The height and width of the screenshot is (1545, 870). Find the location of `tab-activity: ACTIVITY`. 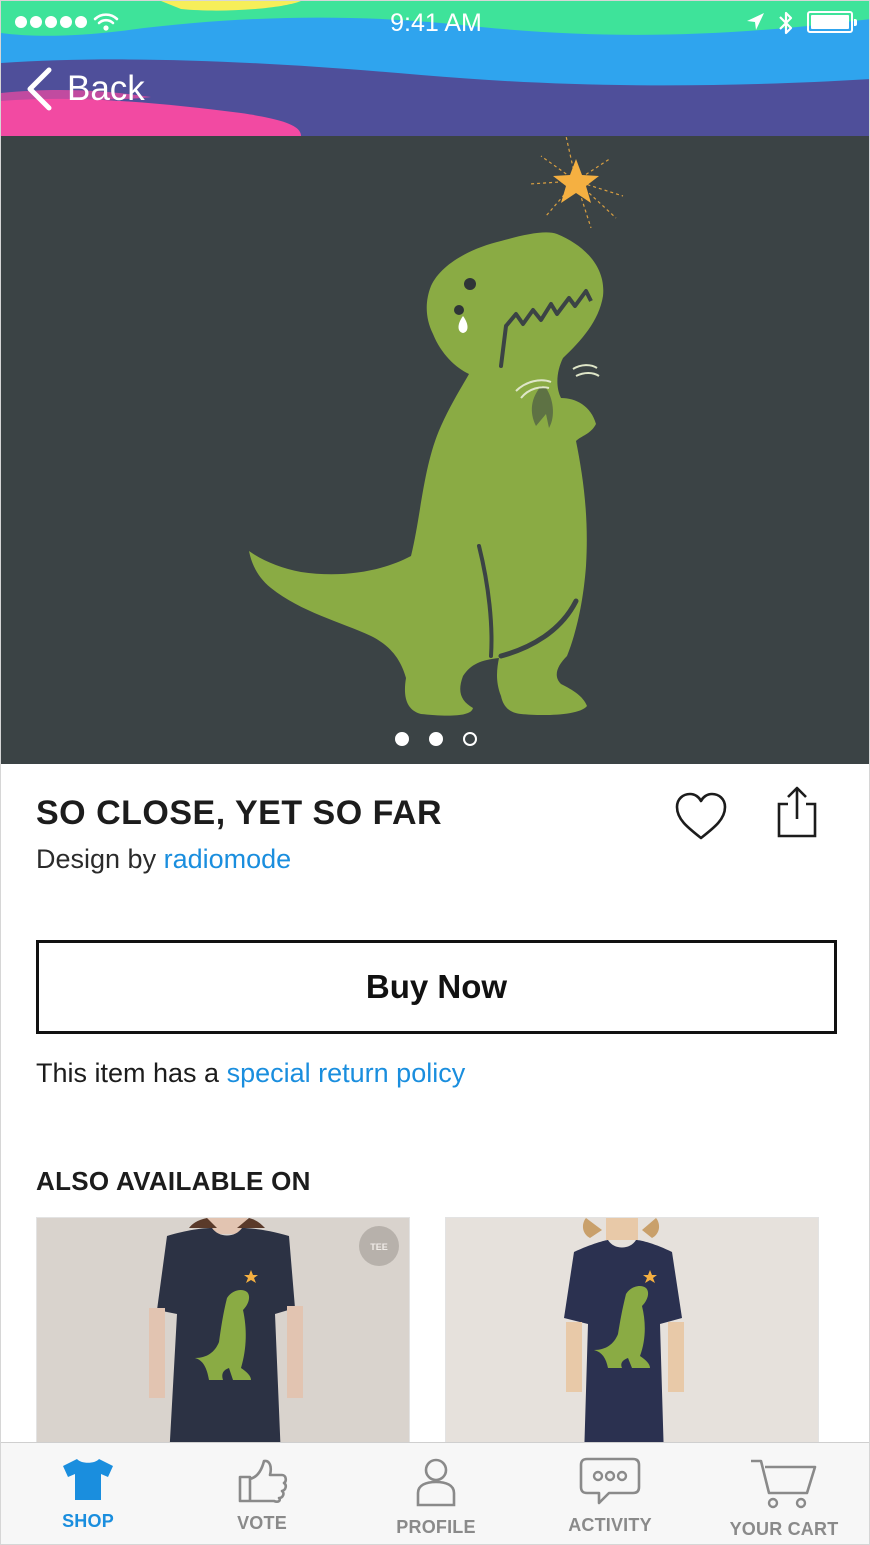

tab-activity: ACTIVITY is located at coordinates (610, 1493).